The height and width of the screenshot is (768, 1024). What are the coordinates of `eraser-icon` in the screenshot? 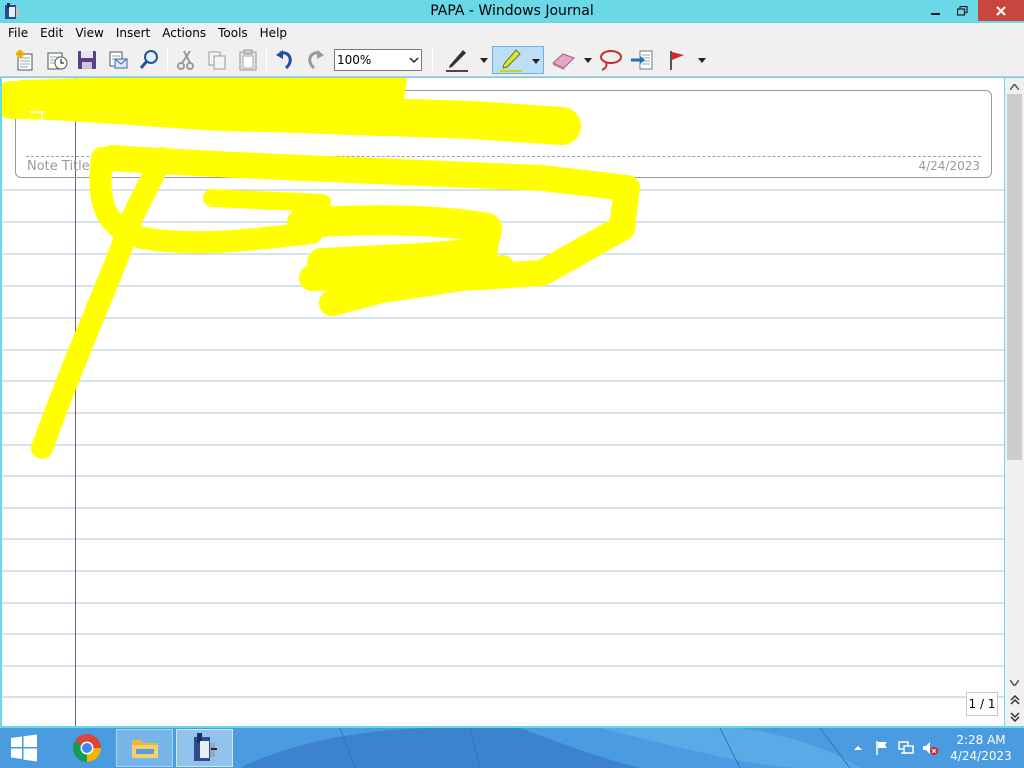 It's located at (563, 61).